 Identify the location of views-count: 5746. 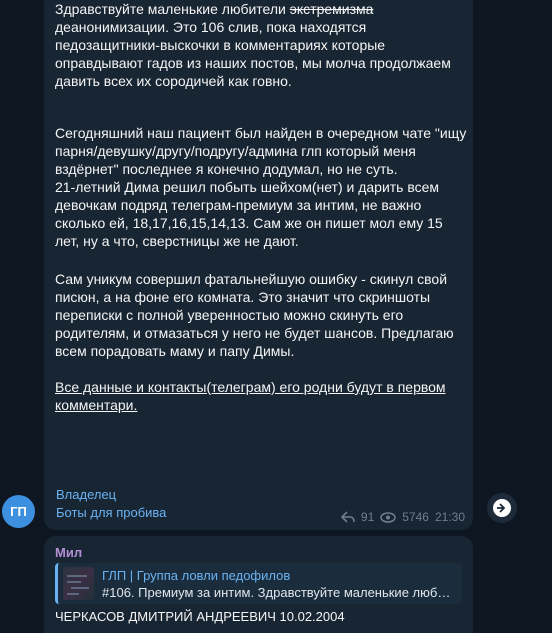
(415, 517).